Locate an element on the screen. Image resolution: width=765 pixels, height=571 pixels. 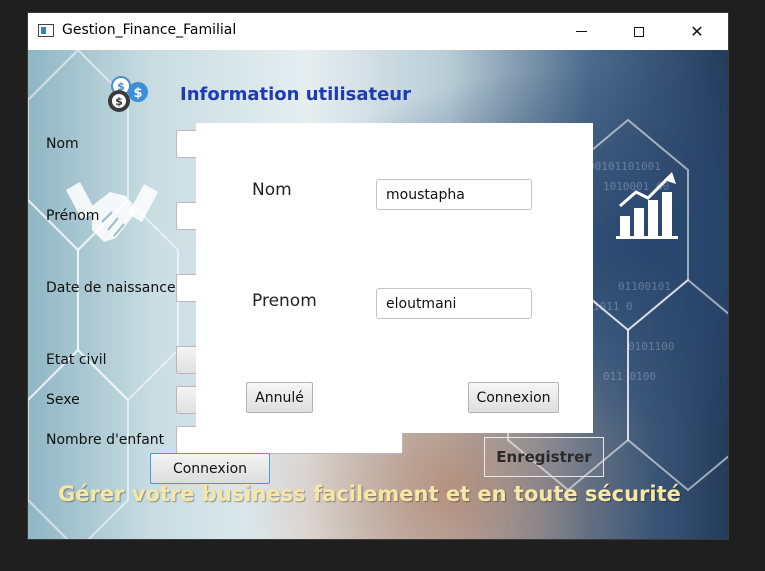
close-button: ✕ is located at coordinates (697, 31).